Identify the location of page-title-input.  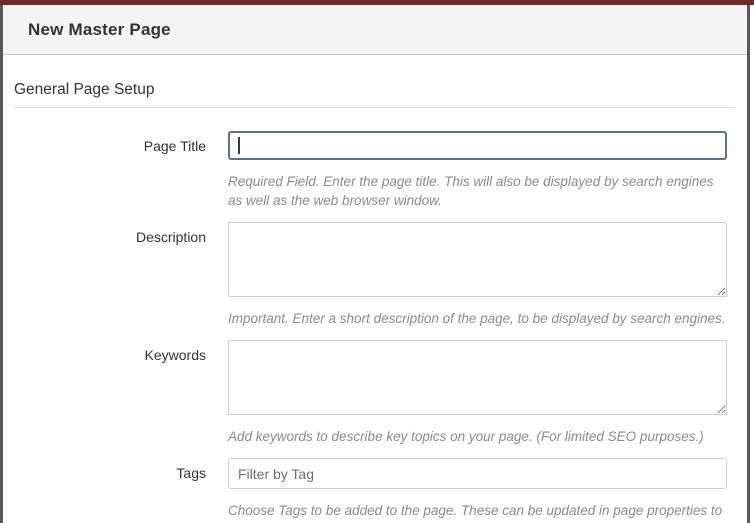
(477, 145).